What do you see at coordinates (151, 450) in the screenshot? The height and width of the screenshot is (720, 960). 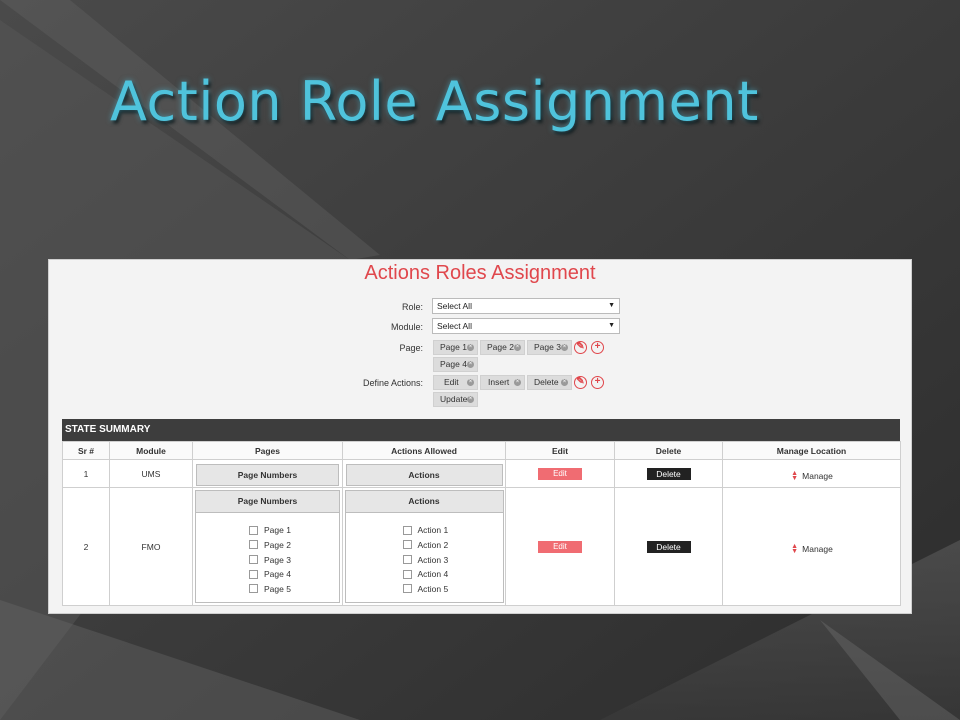 I see `column-header: Module` at bounding box center [151, 450].